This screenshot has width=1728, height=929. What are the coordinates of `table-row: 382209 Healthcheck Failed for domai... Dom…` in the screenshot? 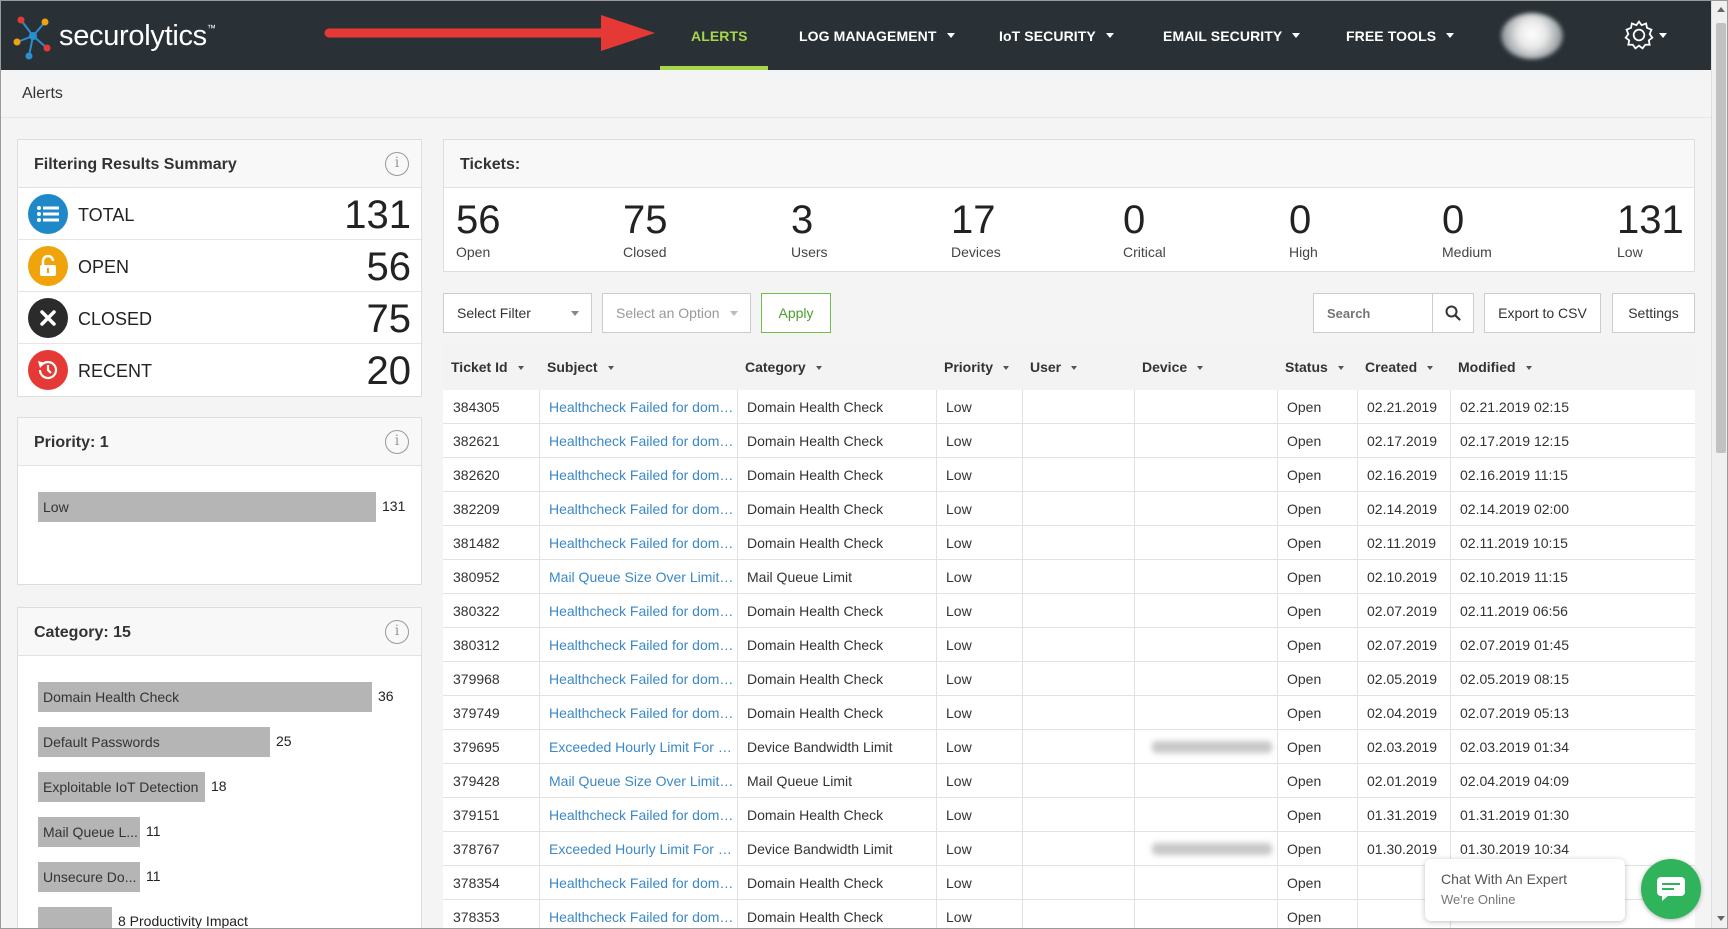 It's located at (1069, 509).